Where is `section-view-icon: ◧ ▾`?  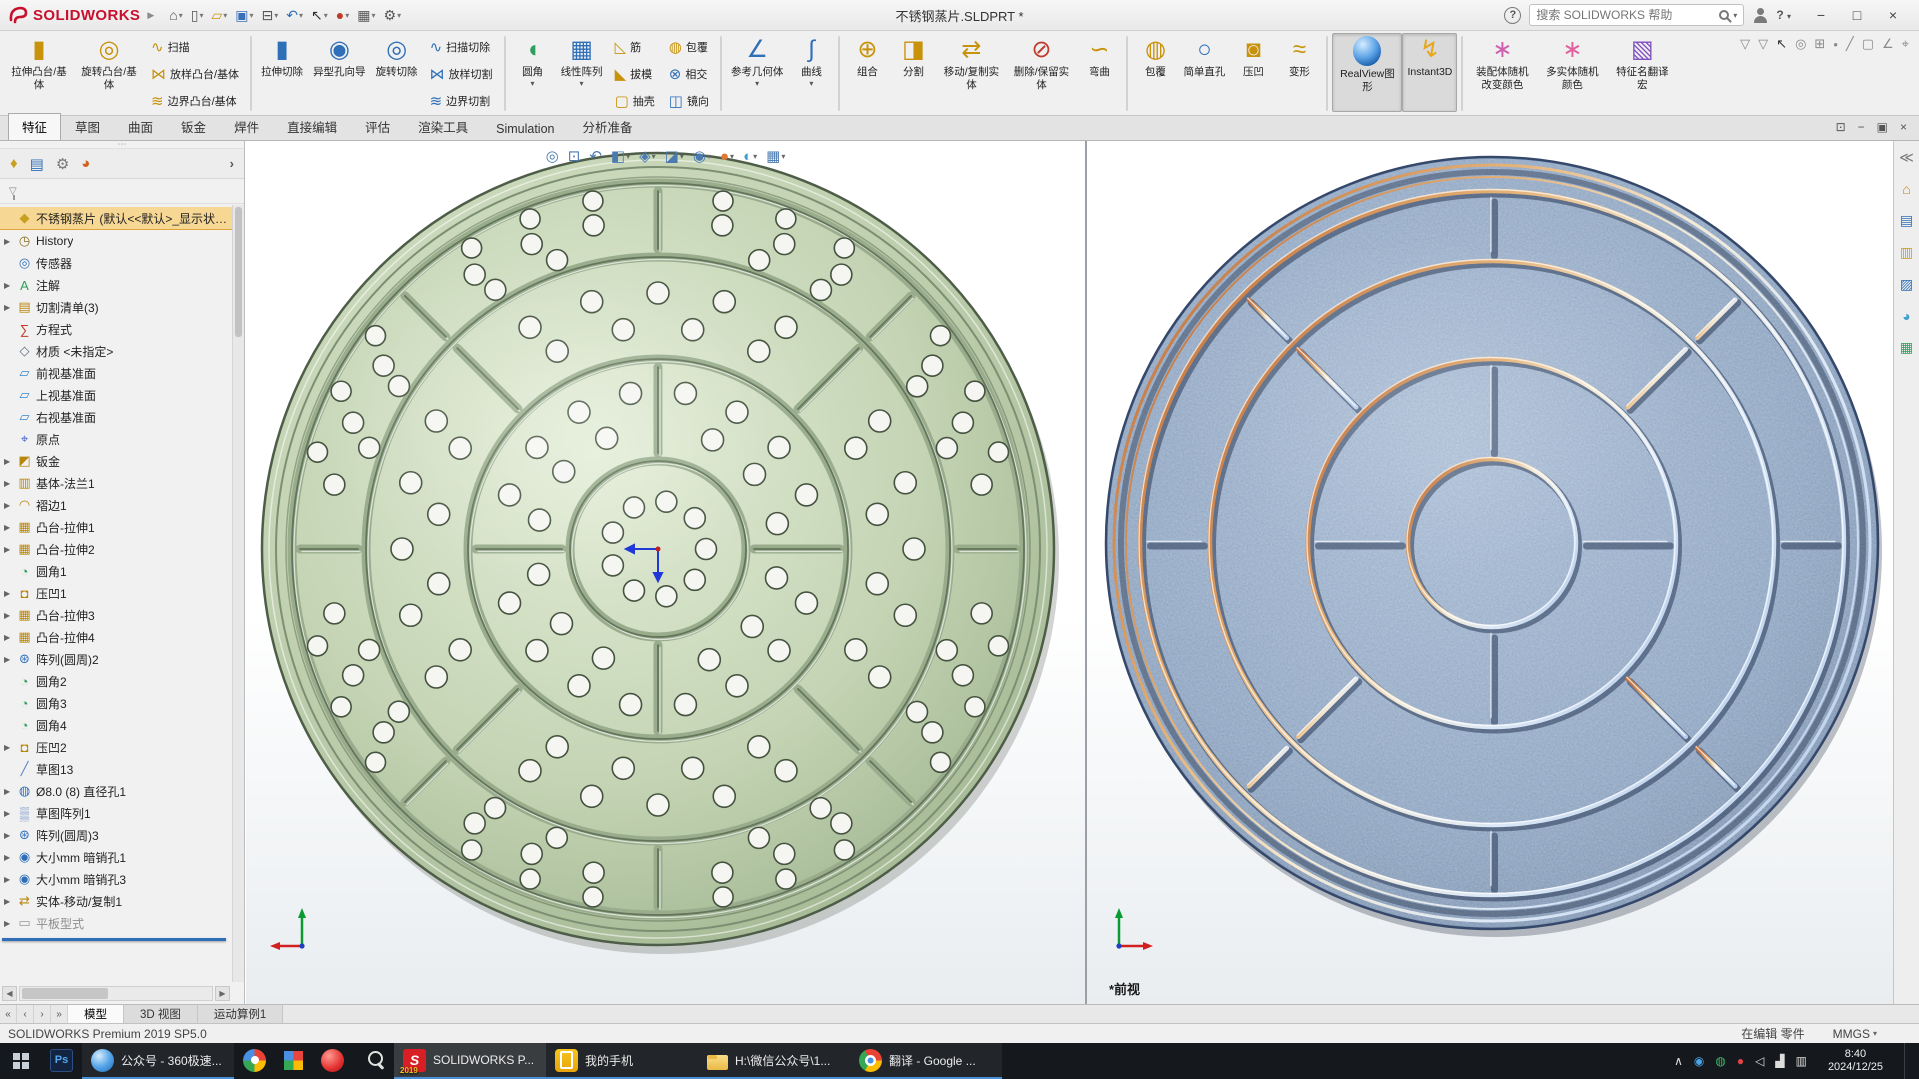 section-view-icon: ◧ ▾ is located at coordinates (620, 156).